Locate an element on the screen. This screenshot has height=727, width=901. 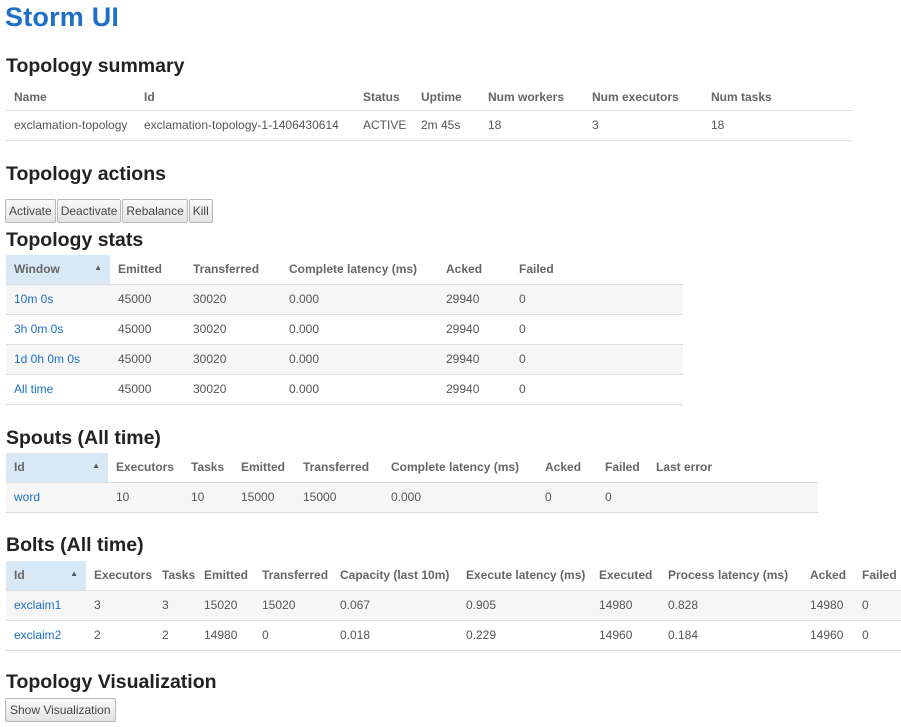
col-name-header: Name is located at coordinates (71, 97).